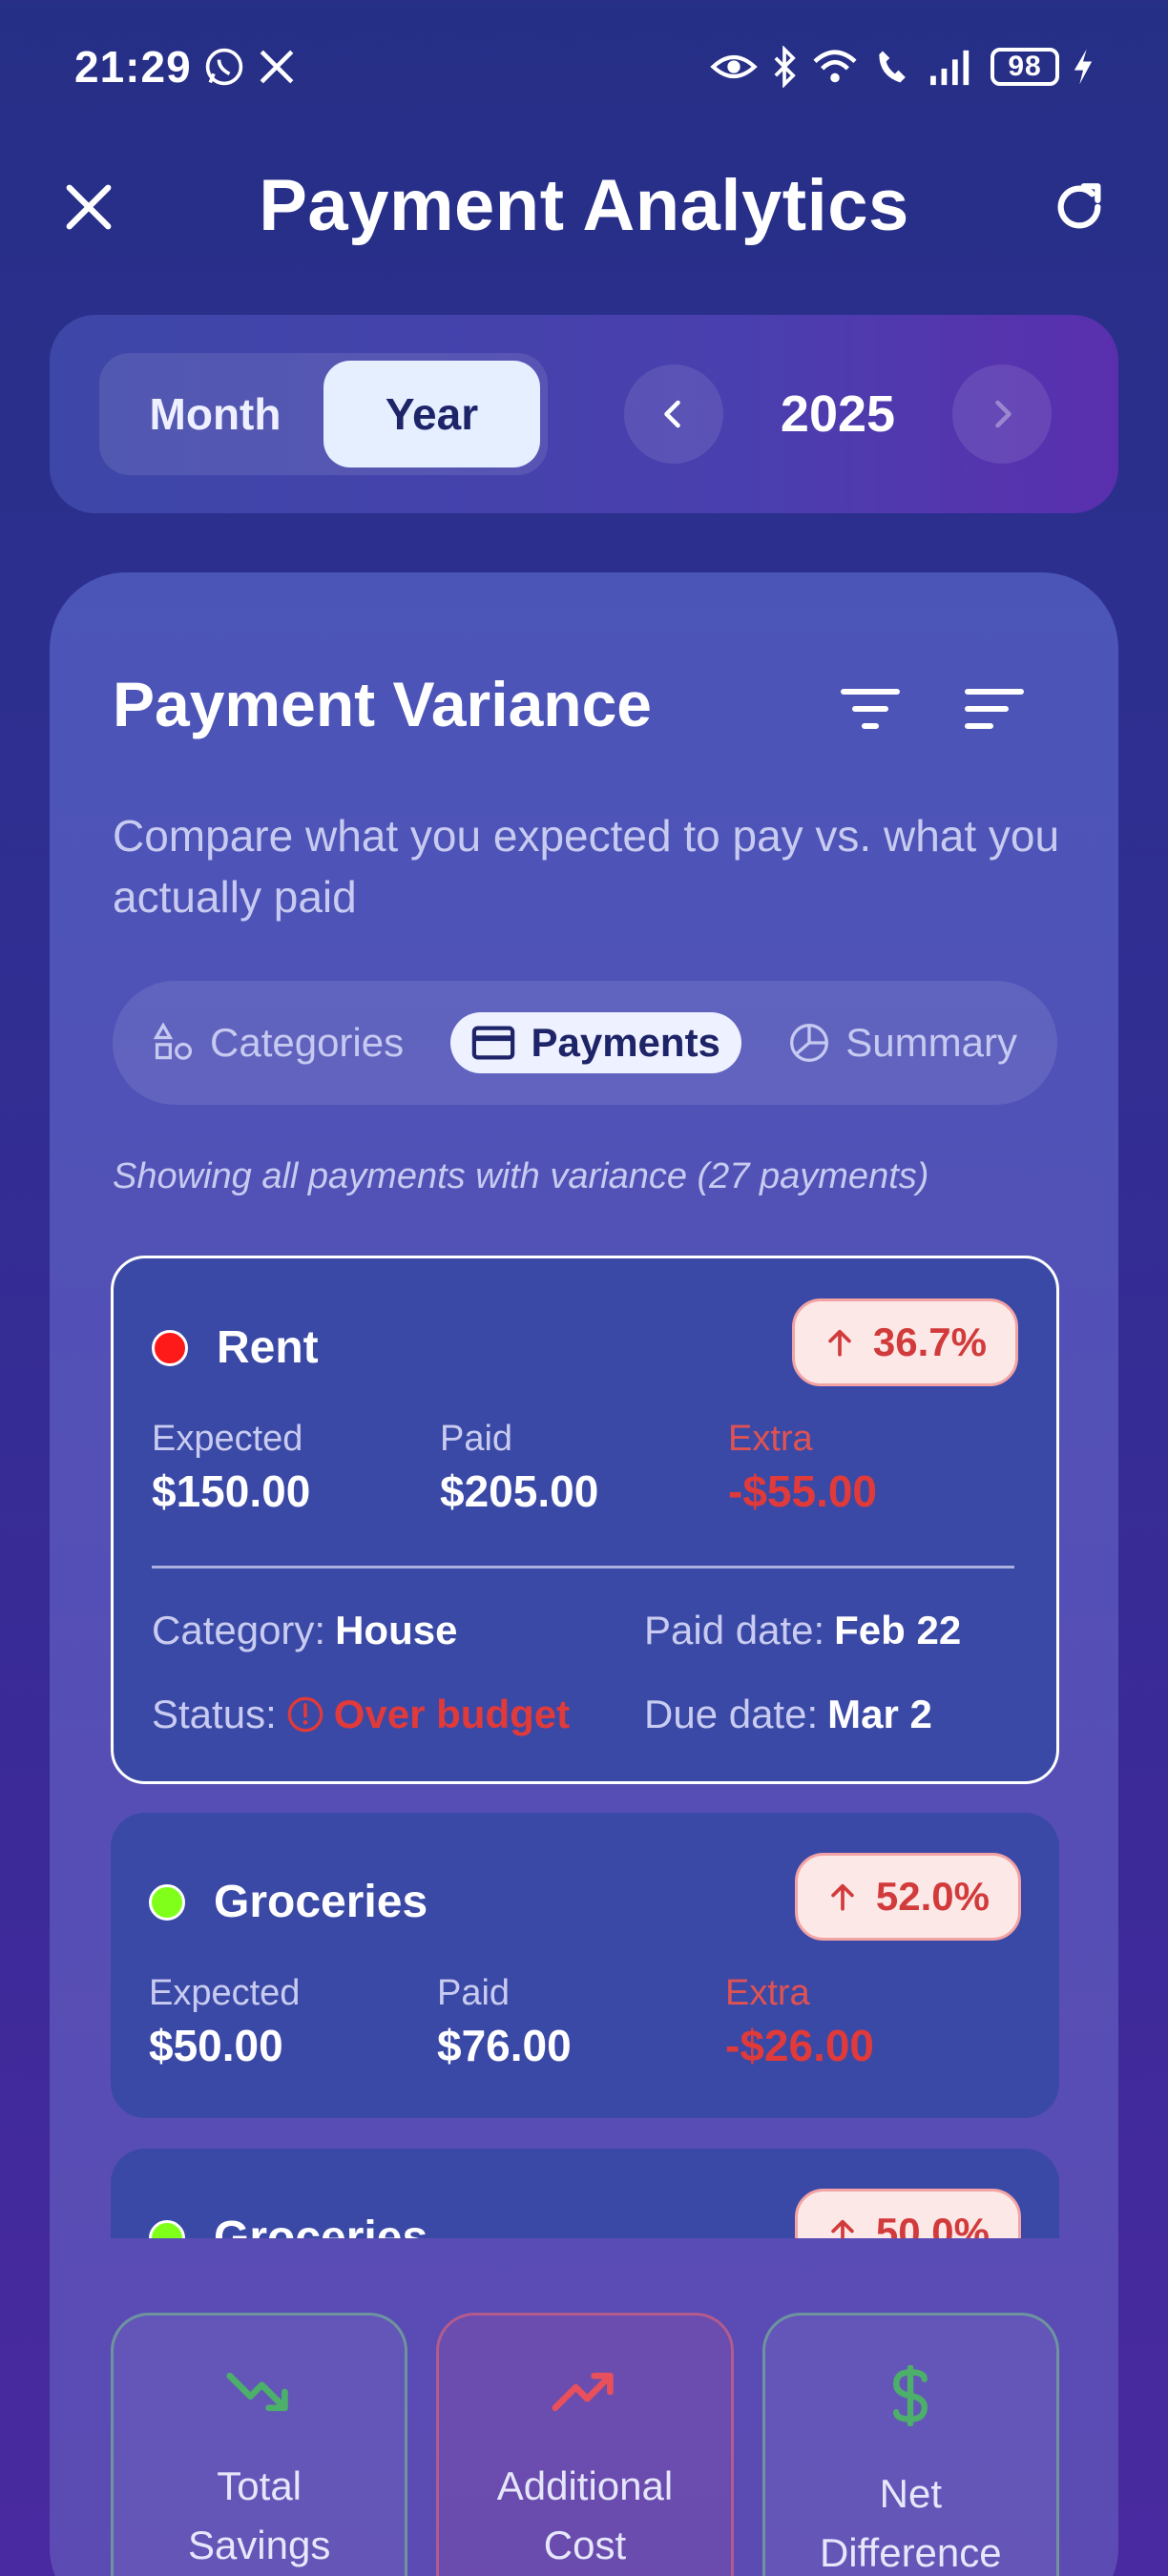 Image resolution: width=1168 pixels, height=2576 pixels. What do you see at coordinates (879, 1714) in the screenshot?
I see `due-date-value: Mar 2` at bounding box center [879, 1714].